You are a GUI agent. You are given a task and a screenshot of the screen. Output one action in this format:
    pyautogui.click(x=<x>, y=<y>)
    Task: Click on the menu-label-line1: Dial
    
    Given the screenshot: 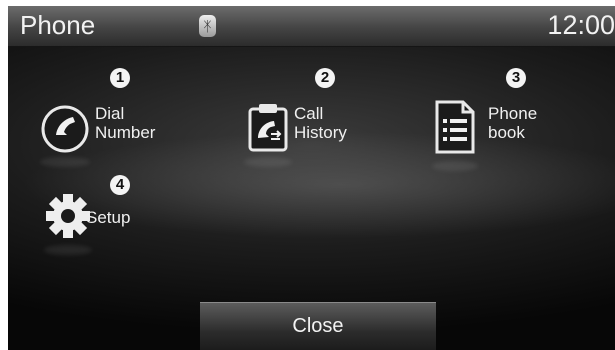 What is the action you would take?
    pyautogui.click(x=110, y=113)
    